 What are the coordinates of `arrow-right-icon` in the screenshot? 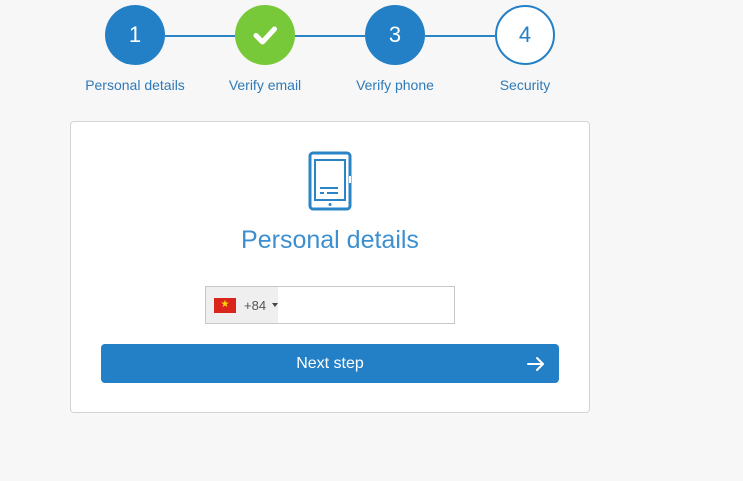 It's located at (535, 364).